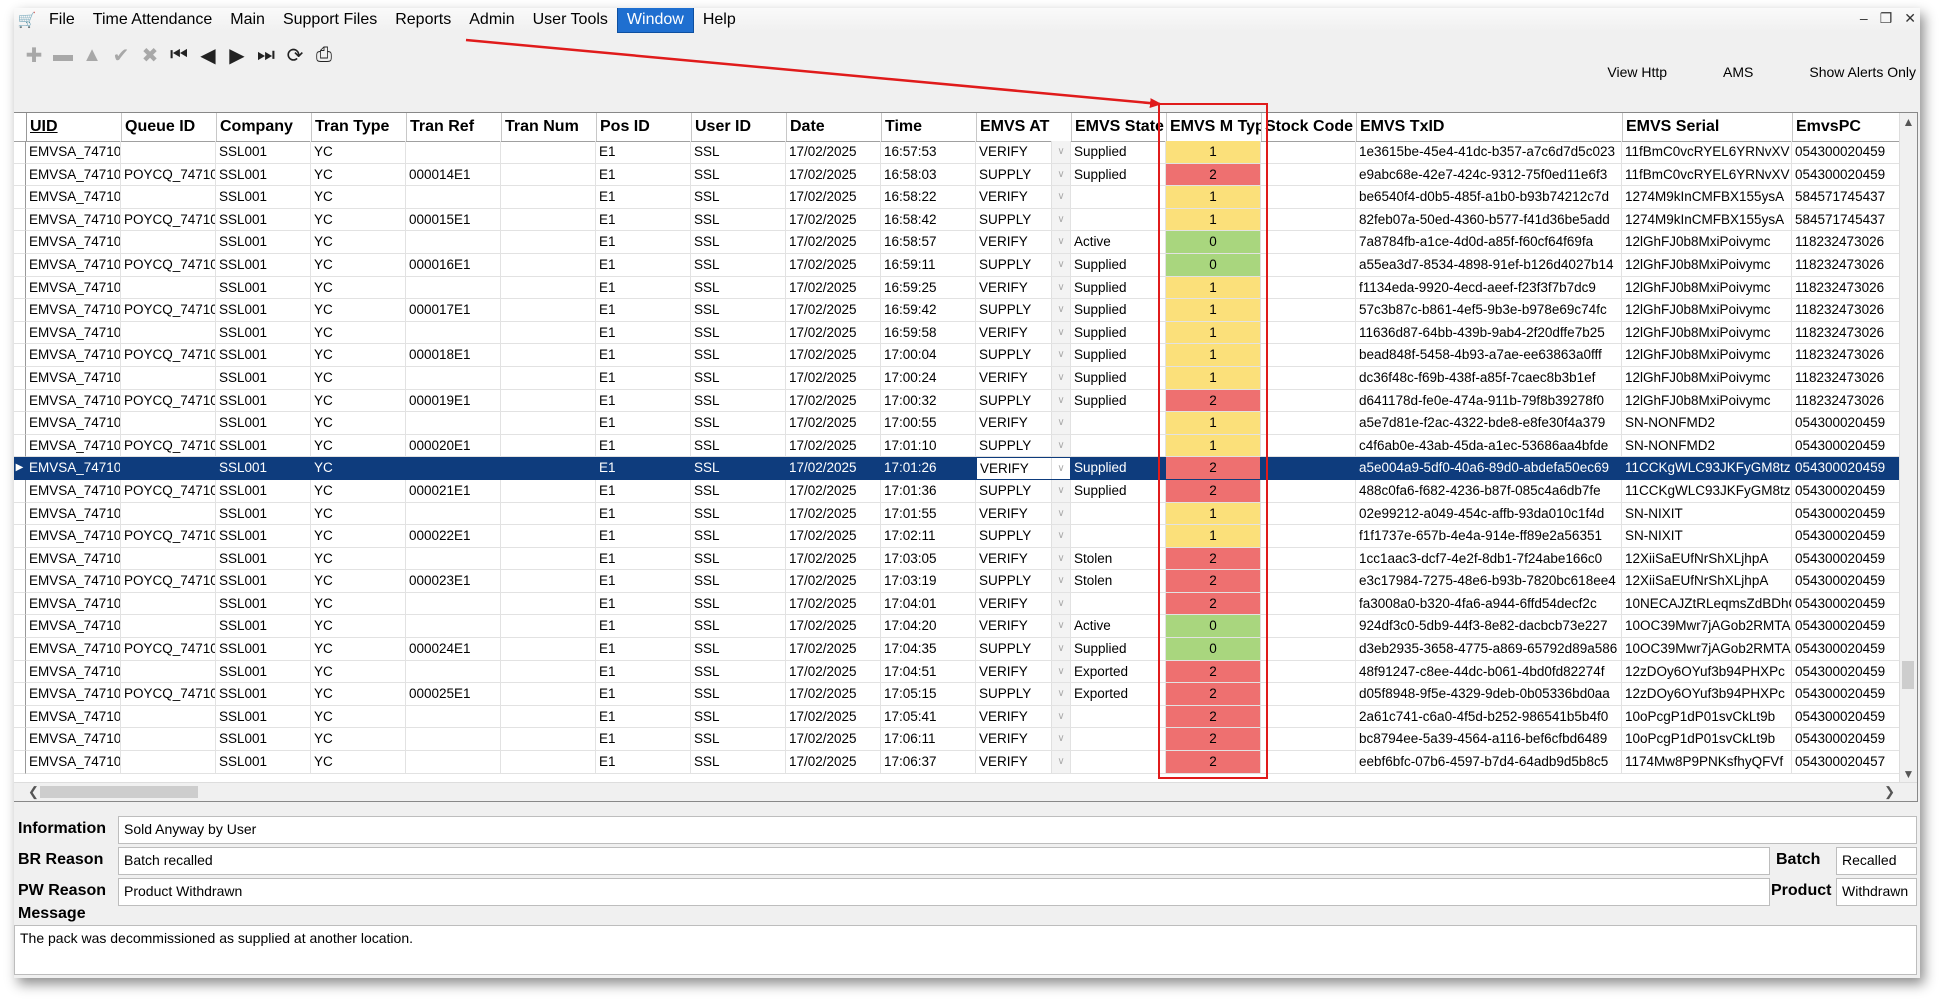  I want to click on scroll-right-icon: ❯, so click(1889, 792).